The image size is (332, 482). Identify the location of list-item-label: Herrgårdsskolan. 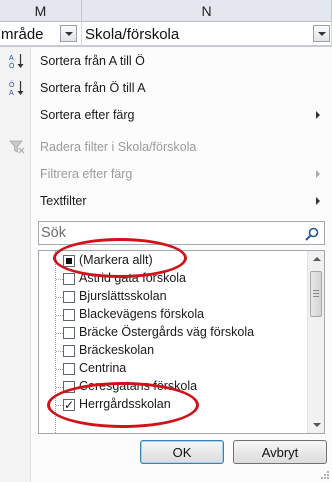
(125, 404).